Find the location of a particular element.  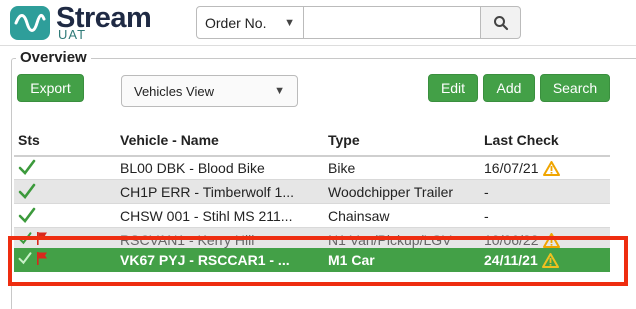

type-cell: Chainsaw is located at coordinates (359, 216).